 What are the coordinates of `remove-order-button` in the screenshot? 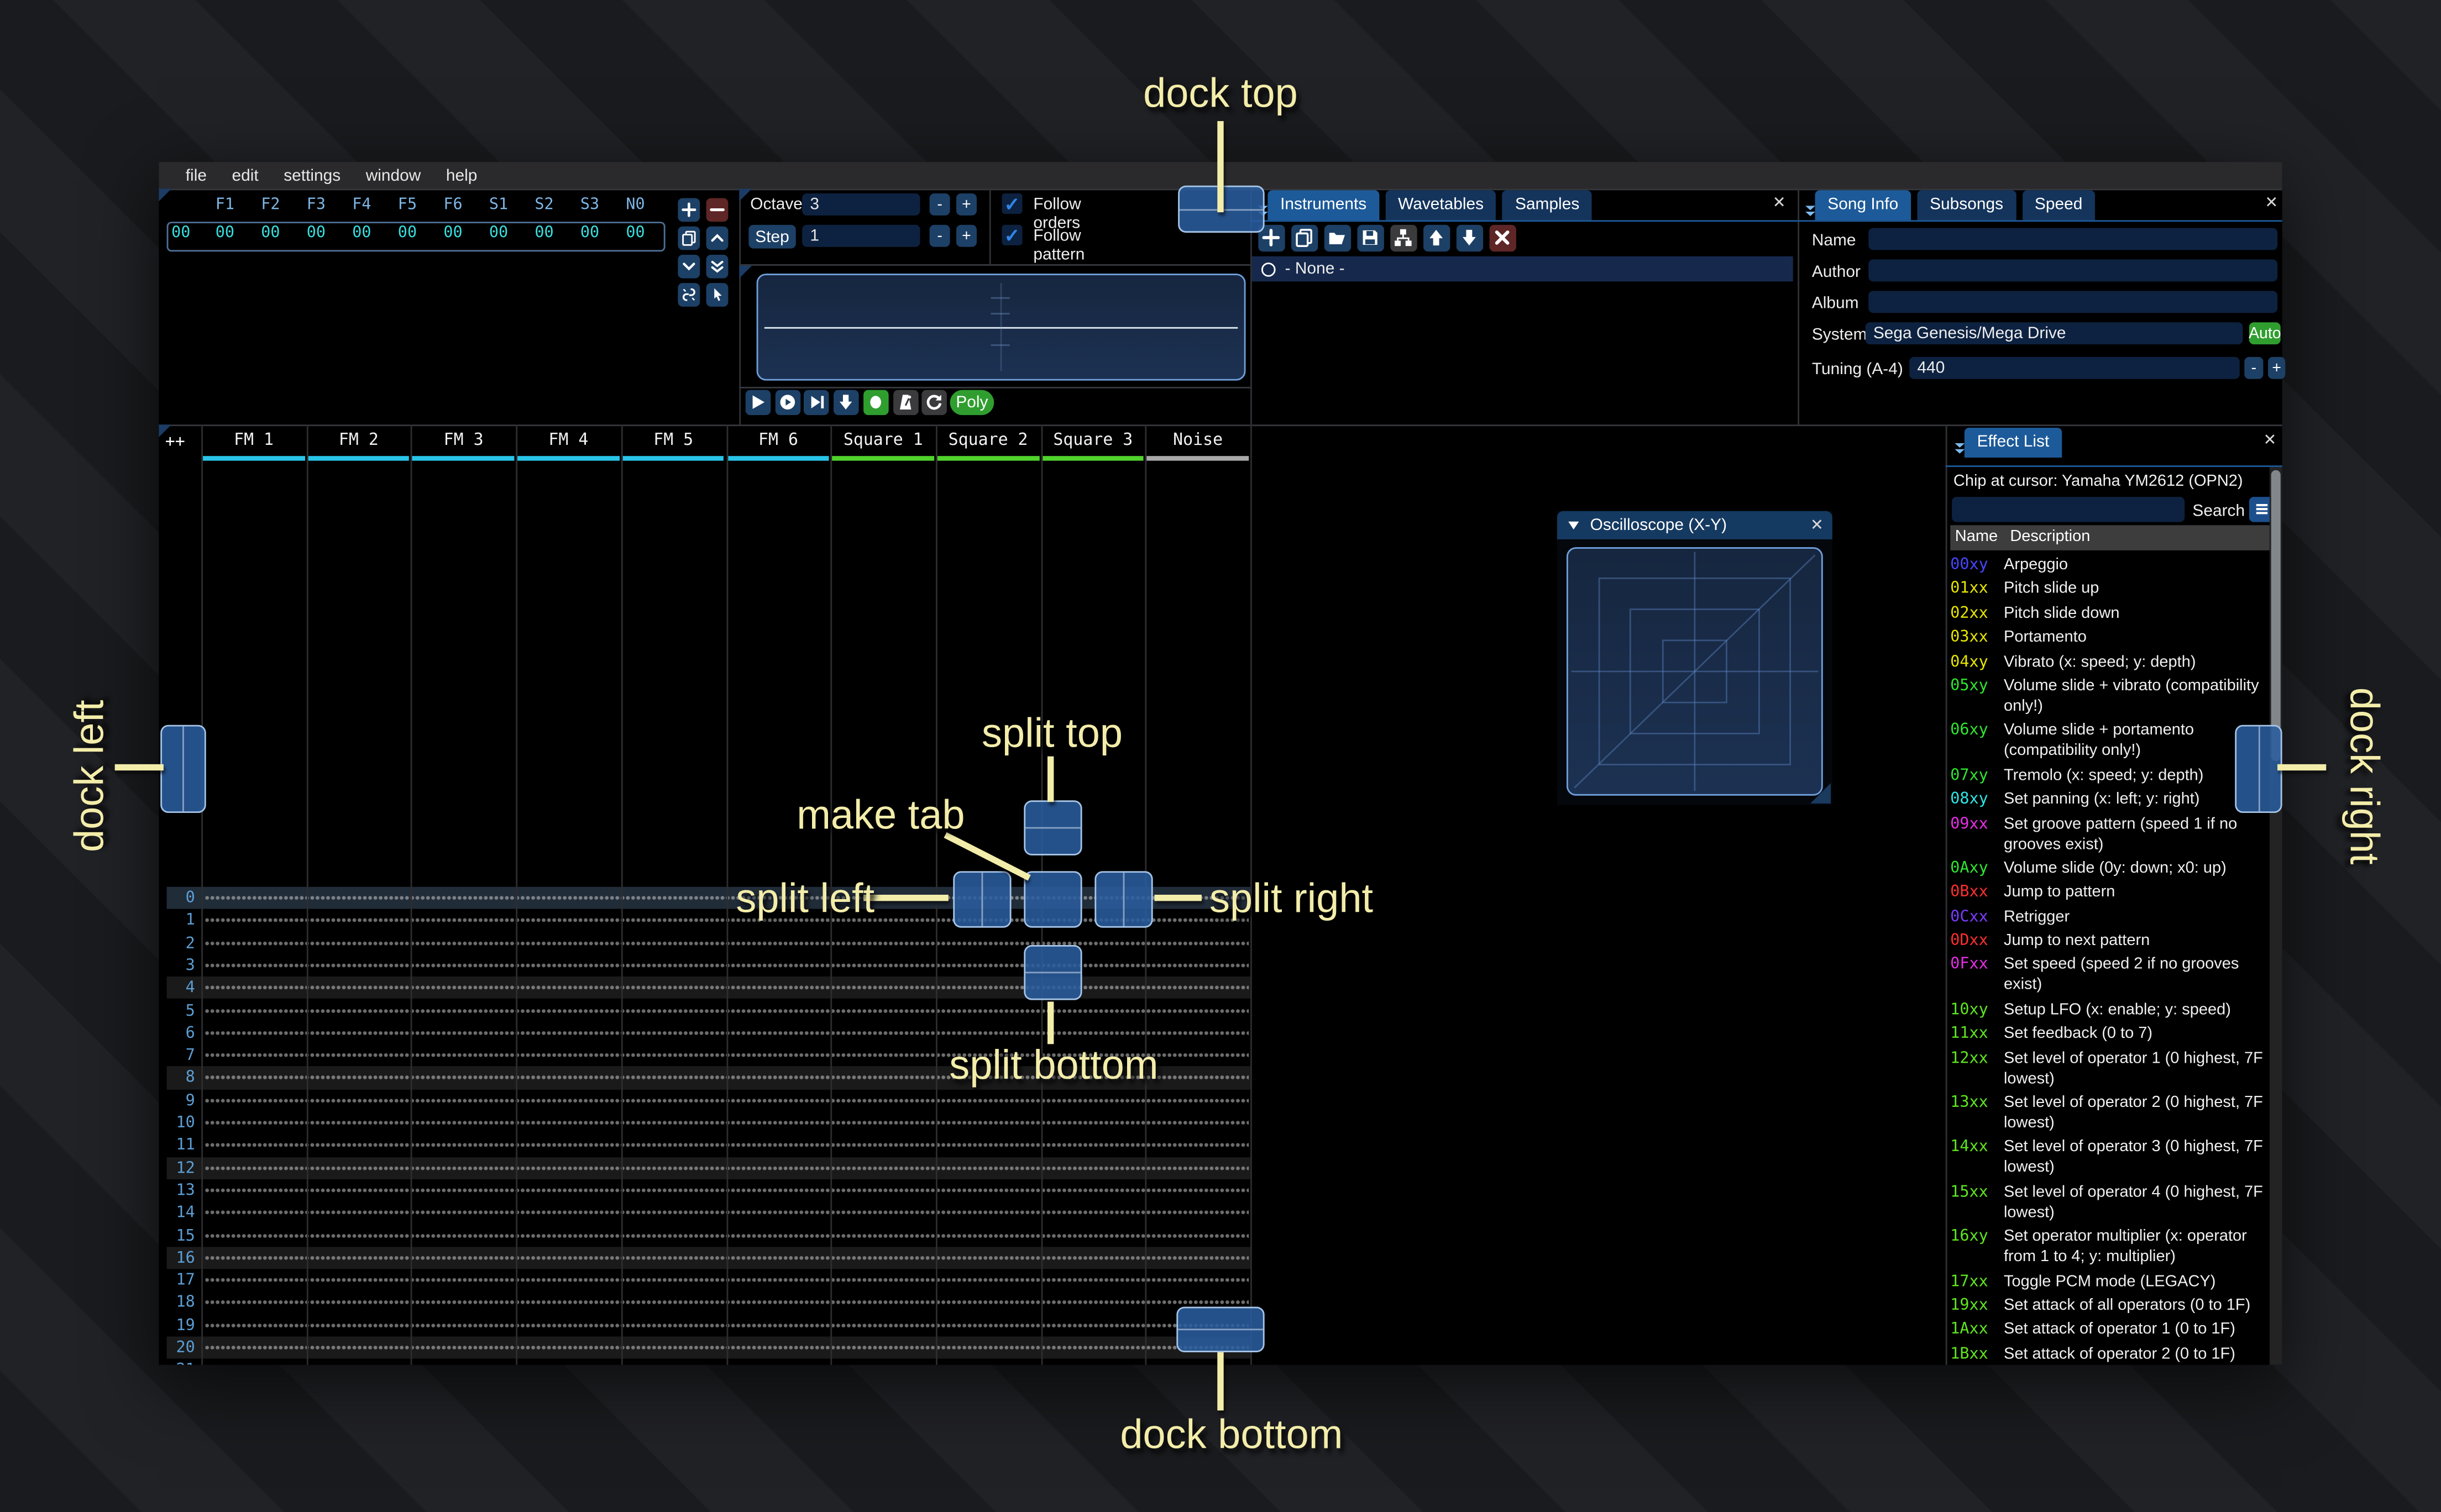 It's located at (717, 210).